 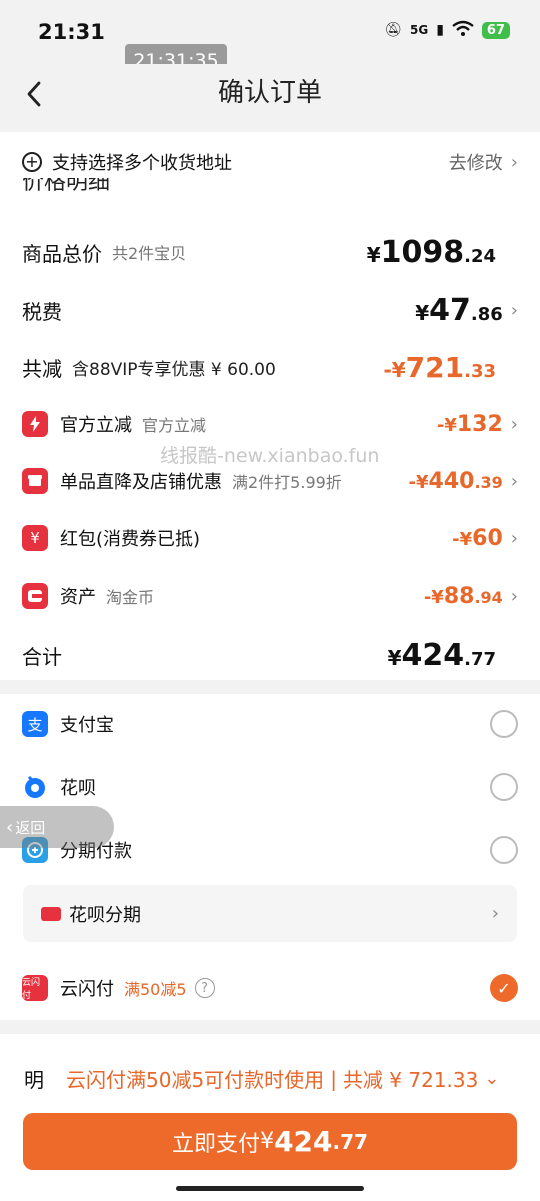 What do you see at coordinates (35, 787) in the screenshot?
I see `huabei-icon` at bounding box center [35, 787].